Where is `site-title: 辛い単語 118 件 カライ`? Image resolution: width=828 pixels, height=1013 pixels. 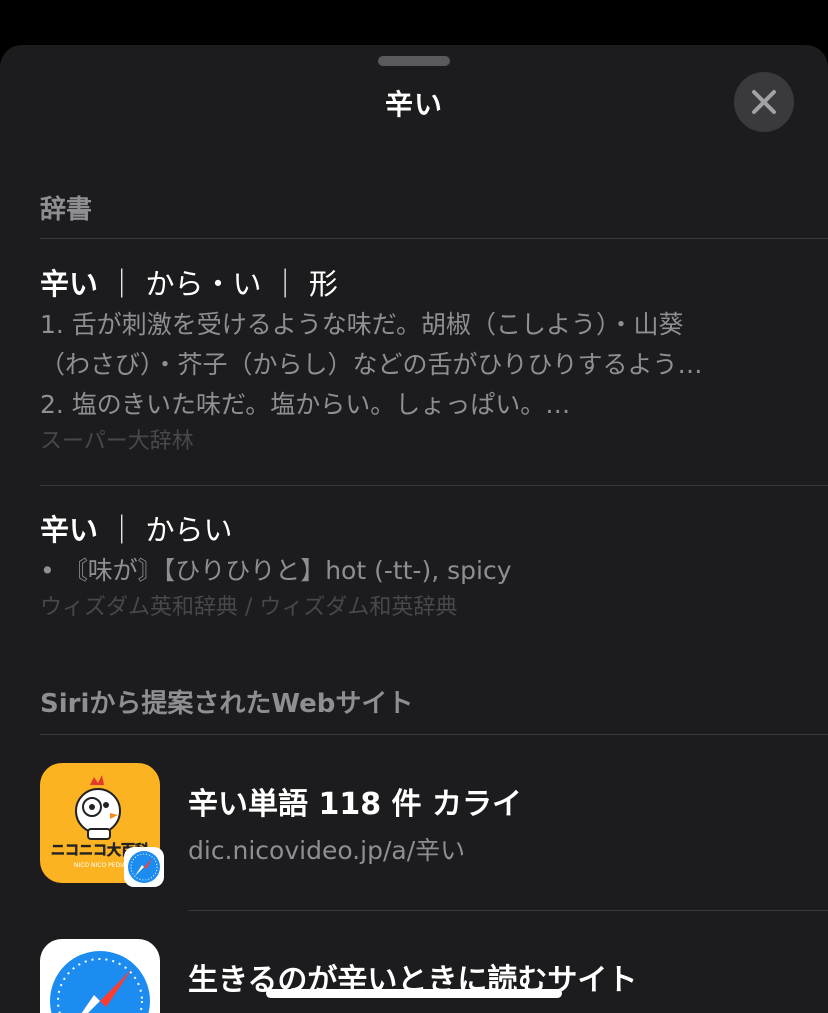 site-title: 辛い単語 118 件 カライ is located at coordinates (355, 804).